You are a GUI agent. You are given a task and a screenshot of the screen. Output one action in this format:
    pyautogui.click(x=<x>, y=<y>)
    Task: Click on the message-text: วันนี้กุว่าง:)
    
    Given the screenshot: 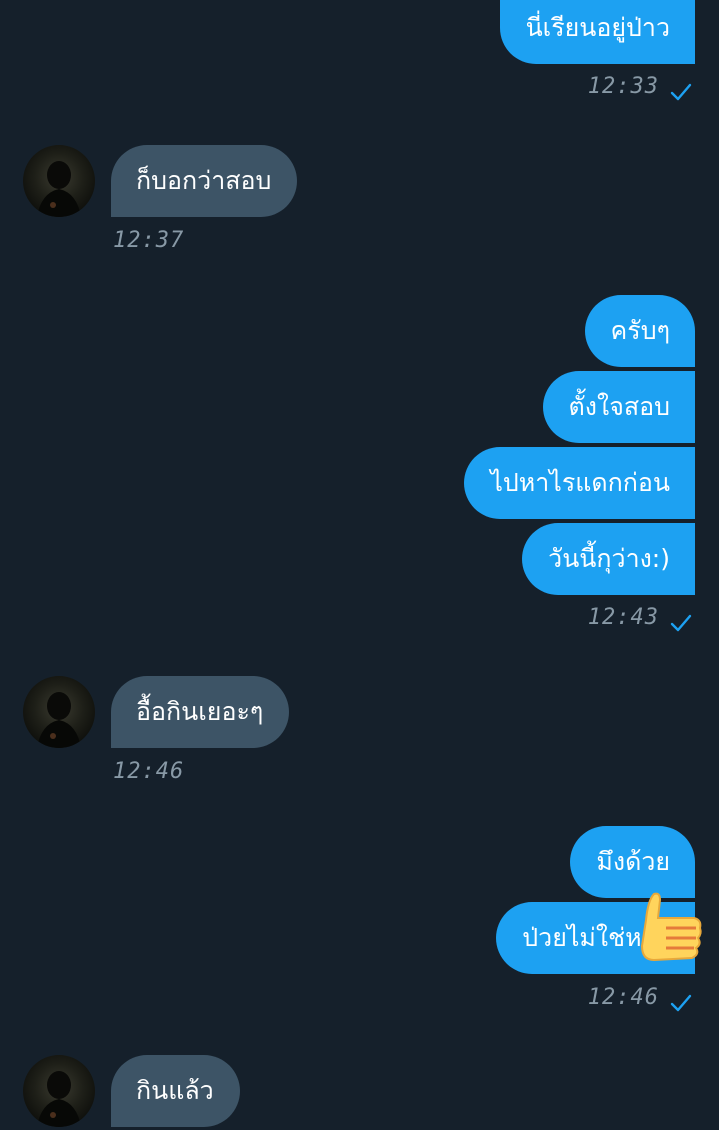 What is the action you would take?
    pyautogui.click(x=609, y=558)
    